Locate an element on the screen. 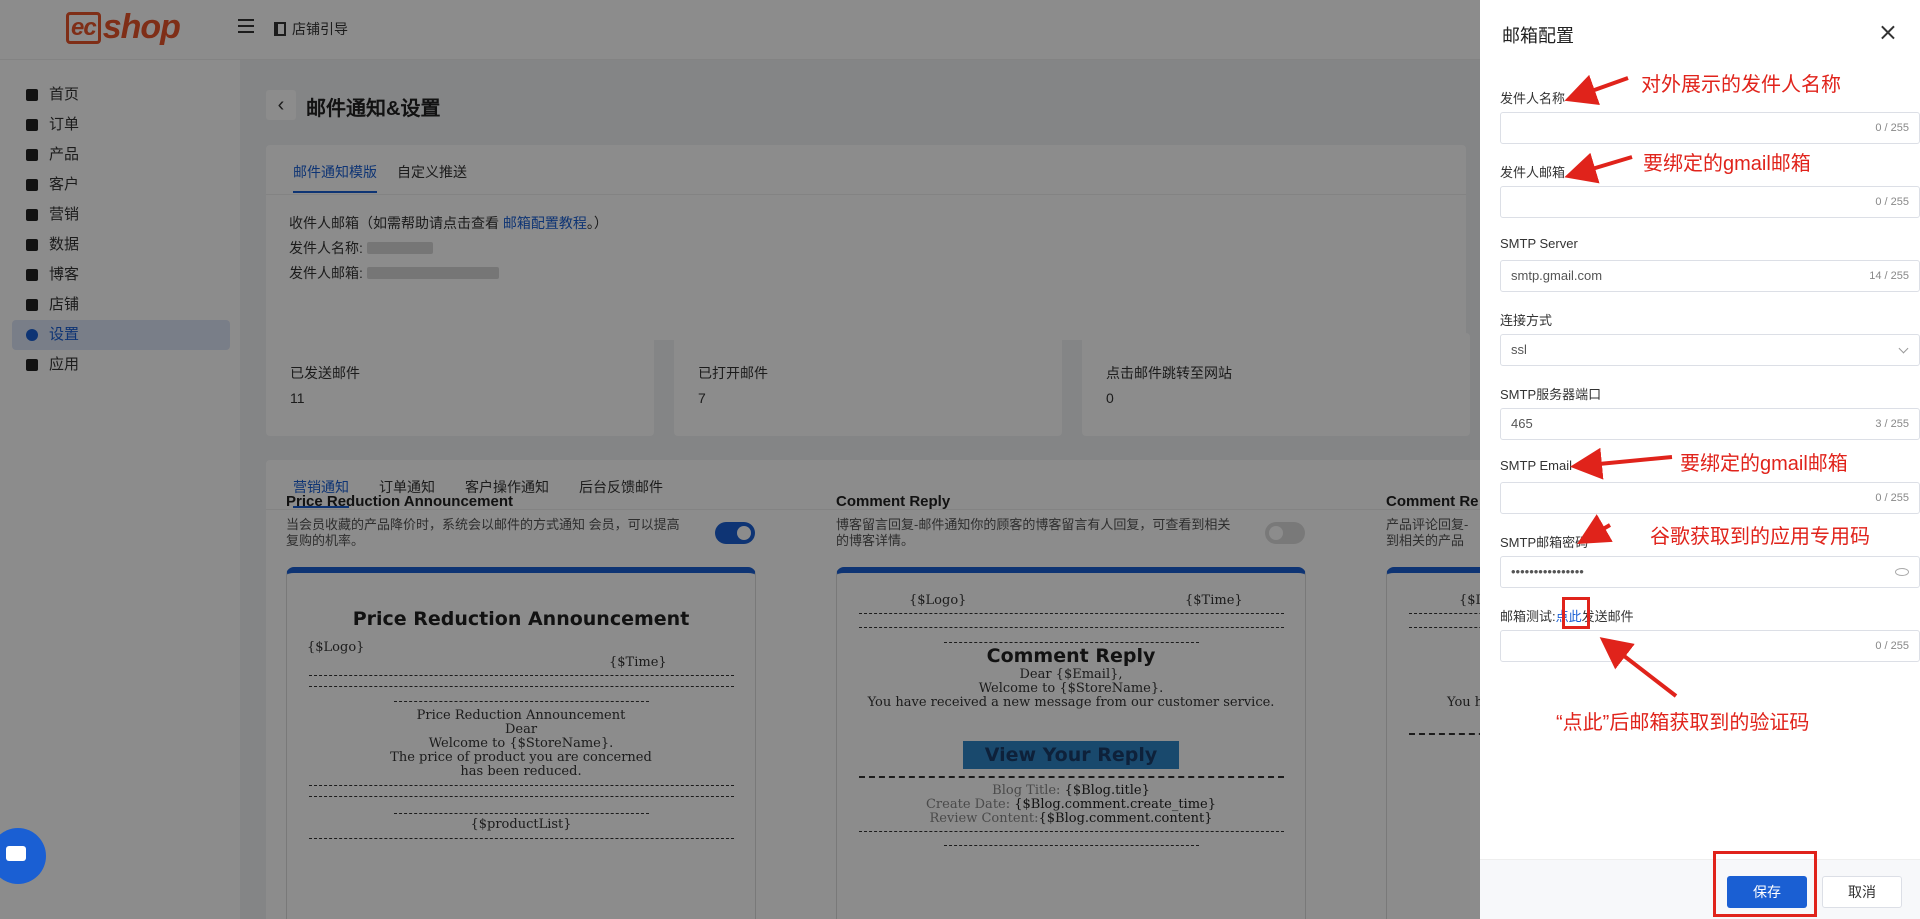 This screenshot has height=919, width=1920. verification-code-input: 0 / 255 is located at coordinates (1710, 646).